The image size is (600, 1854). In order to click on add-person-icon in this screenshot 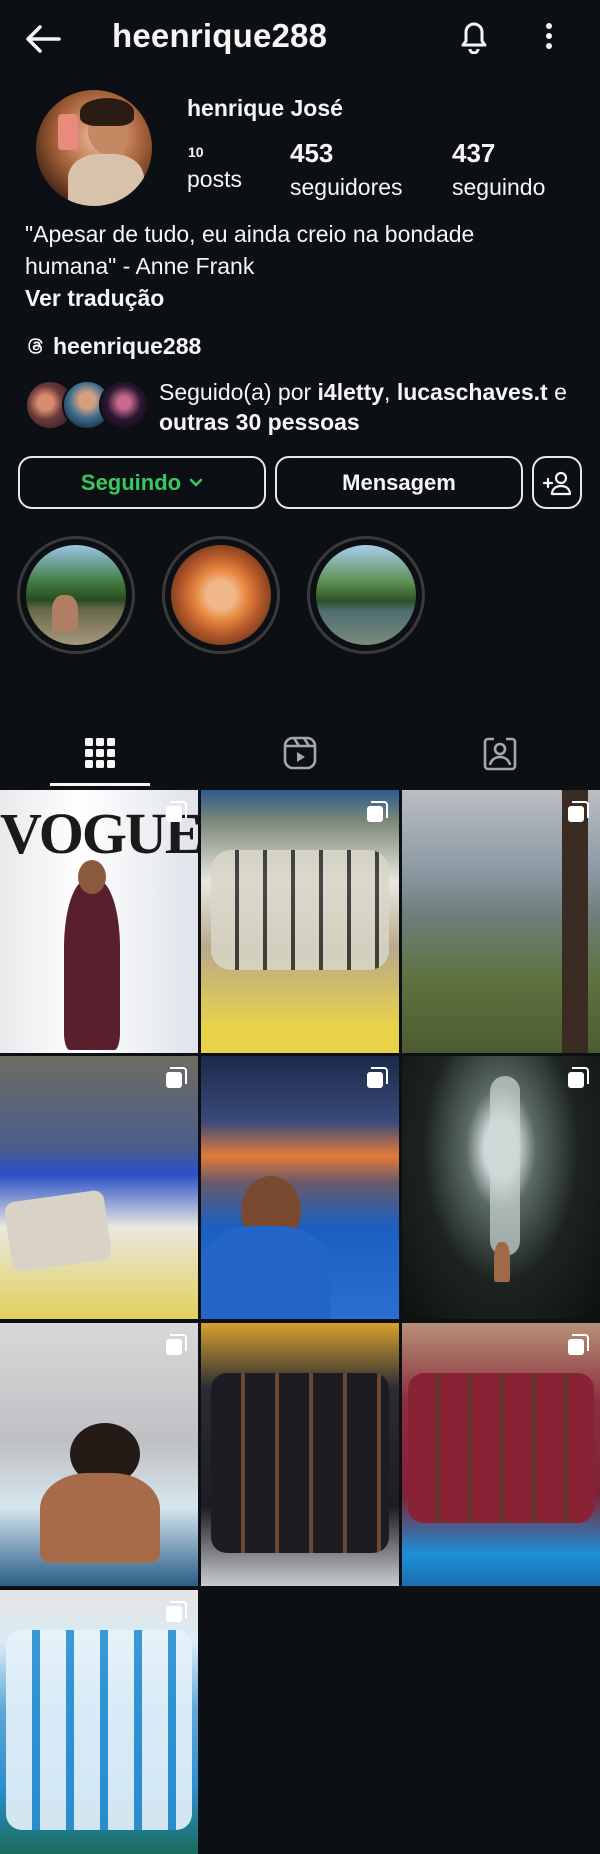, I will do `click(557, 483)`.